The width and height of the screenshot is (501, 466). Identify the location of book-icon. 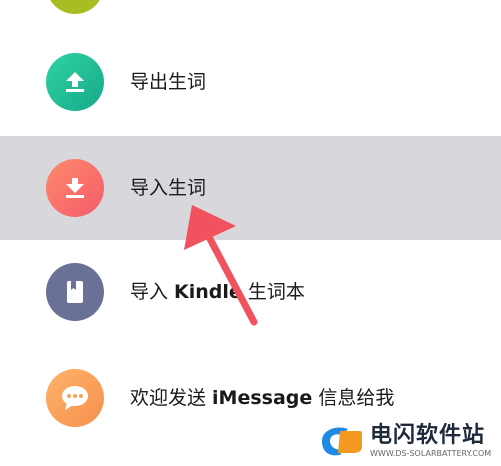
(75, 292).